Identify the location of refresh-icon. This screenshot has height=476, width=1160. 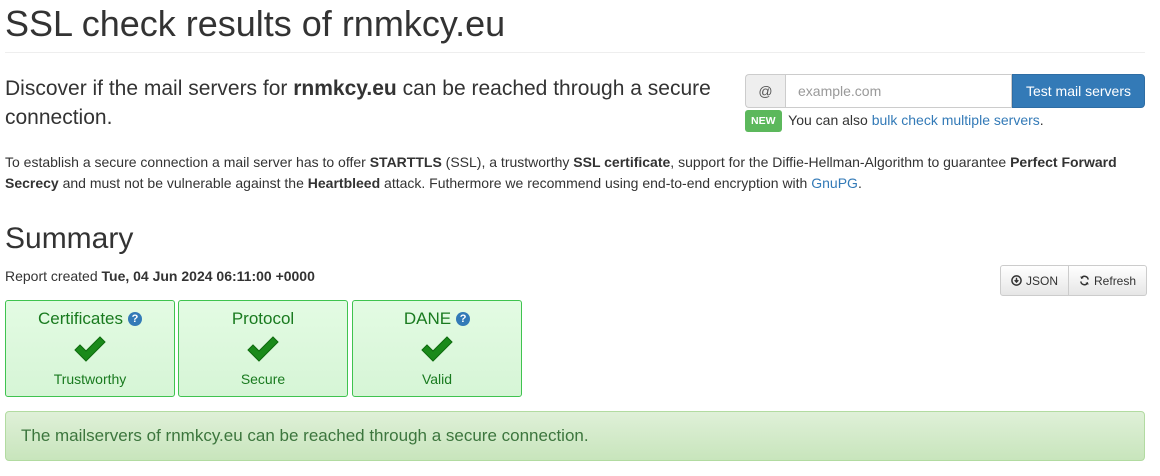
(1084, 280).